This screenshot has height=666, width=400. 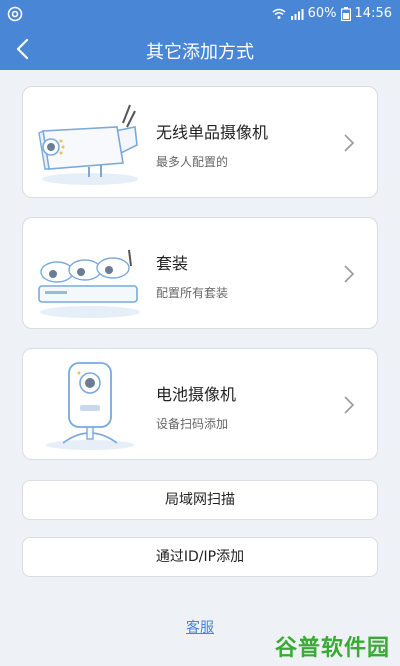 I want to click on card-battery-camera: 电池摄像机 设备扫码添加, so click(x=200, y=404).